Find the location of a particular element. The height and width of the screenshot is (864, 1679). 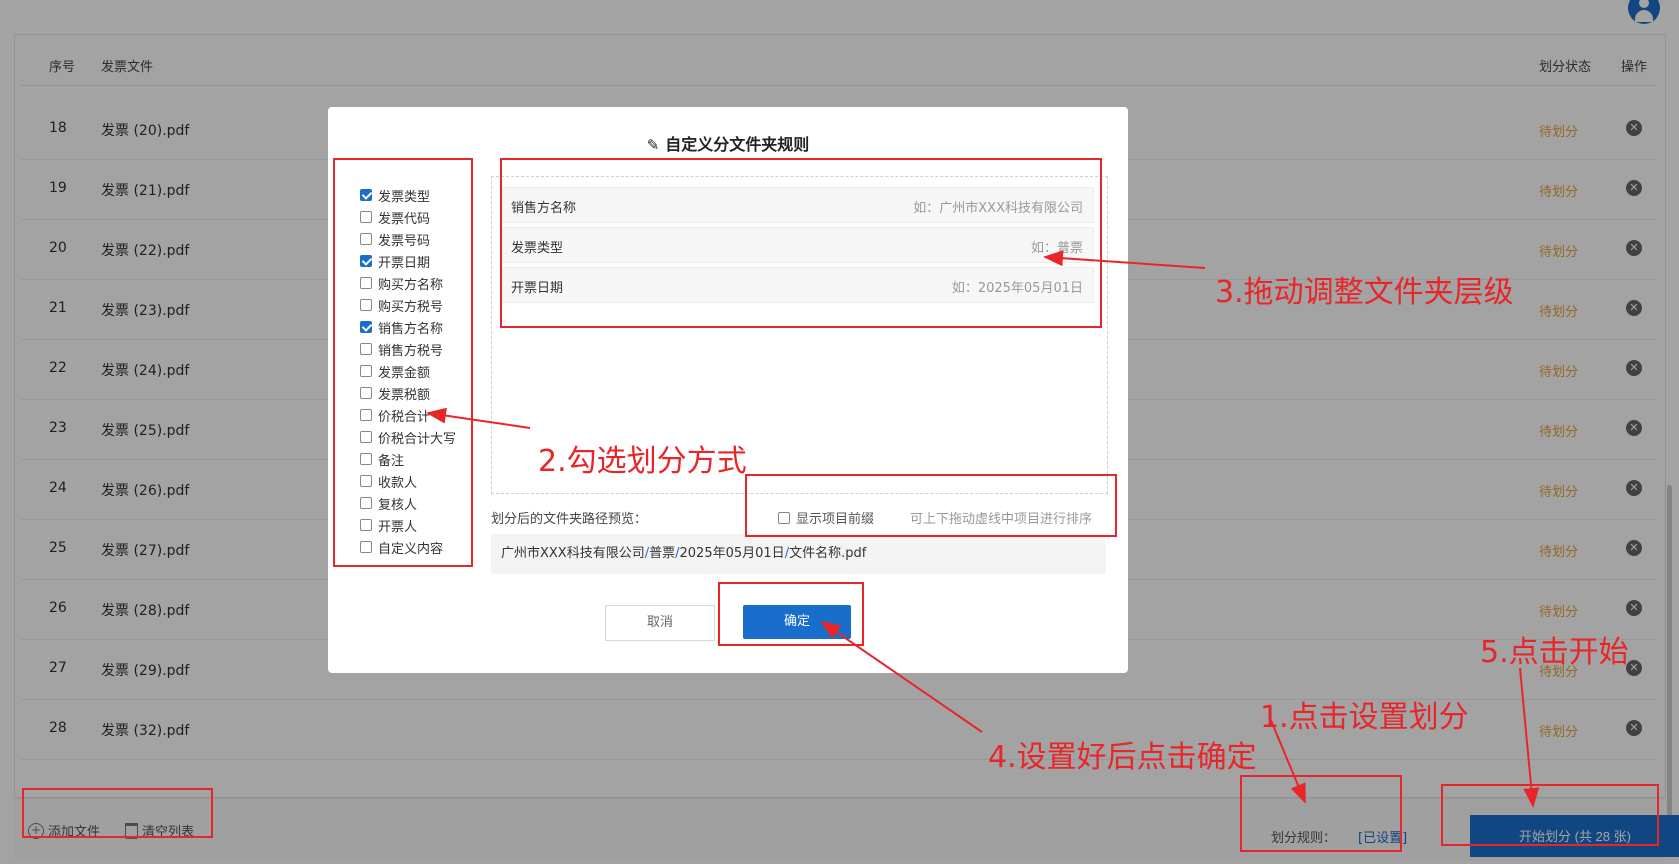

annotation-step2: 2.勾选划分方式 is located at coordinates (642, 461).